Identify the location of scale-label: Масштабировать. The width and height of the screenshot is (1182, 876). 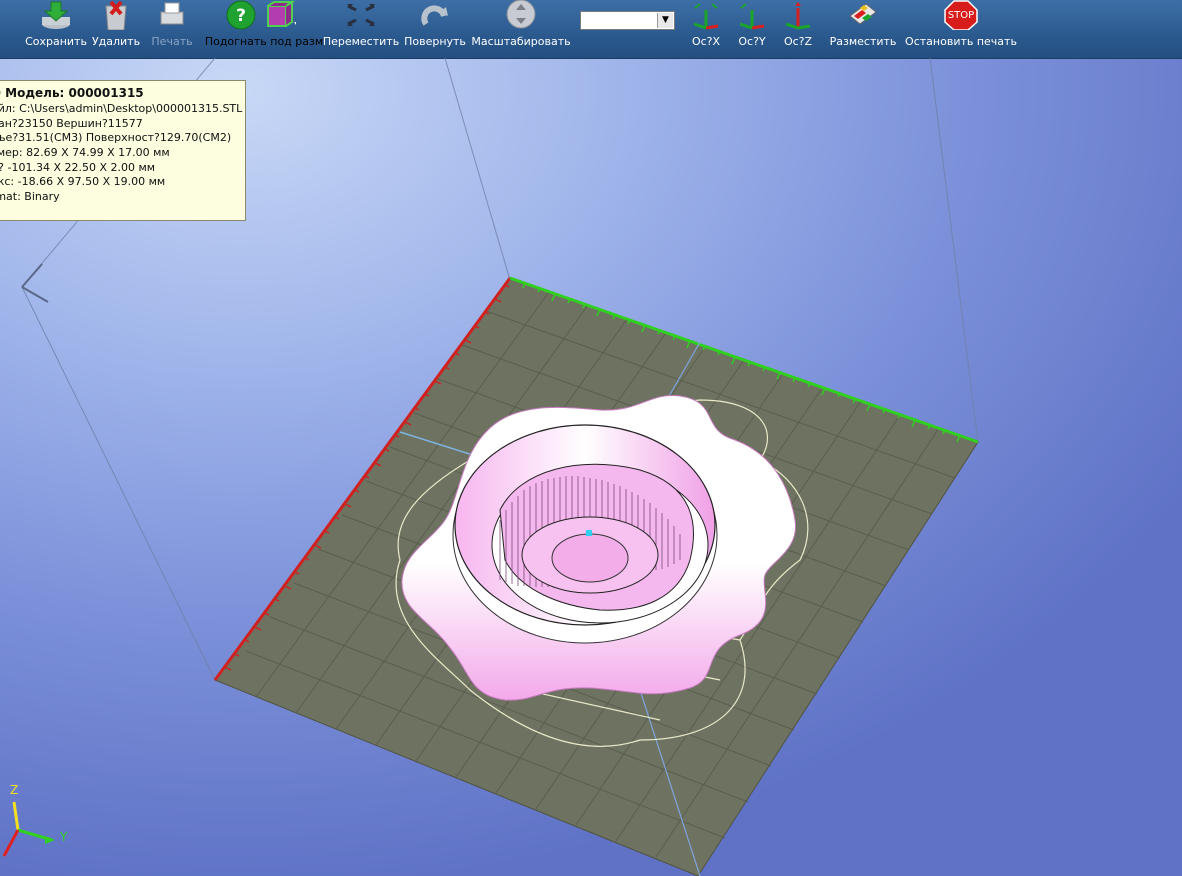
(521, 41).